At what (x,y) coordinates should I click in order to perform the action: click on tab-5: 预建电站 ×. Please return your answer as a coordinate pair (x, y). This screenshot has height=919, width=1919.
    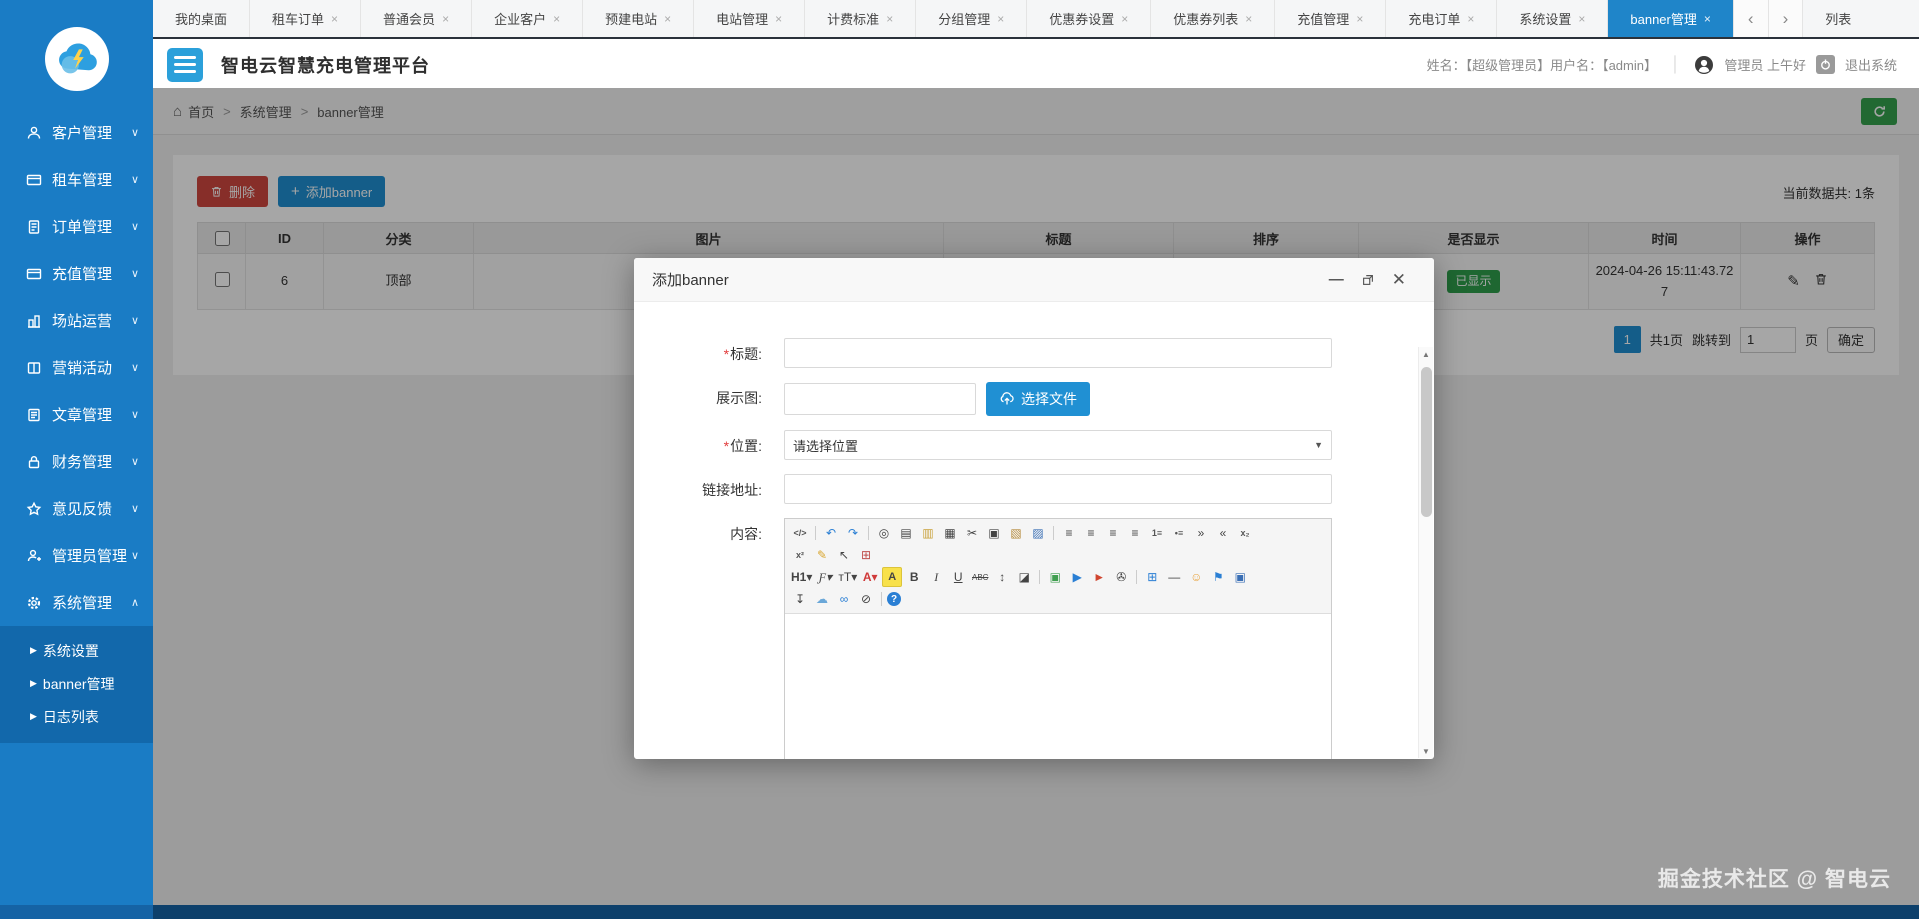
    Looking at the image, I should click on (639, 18).